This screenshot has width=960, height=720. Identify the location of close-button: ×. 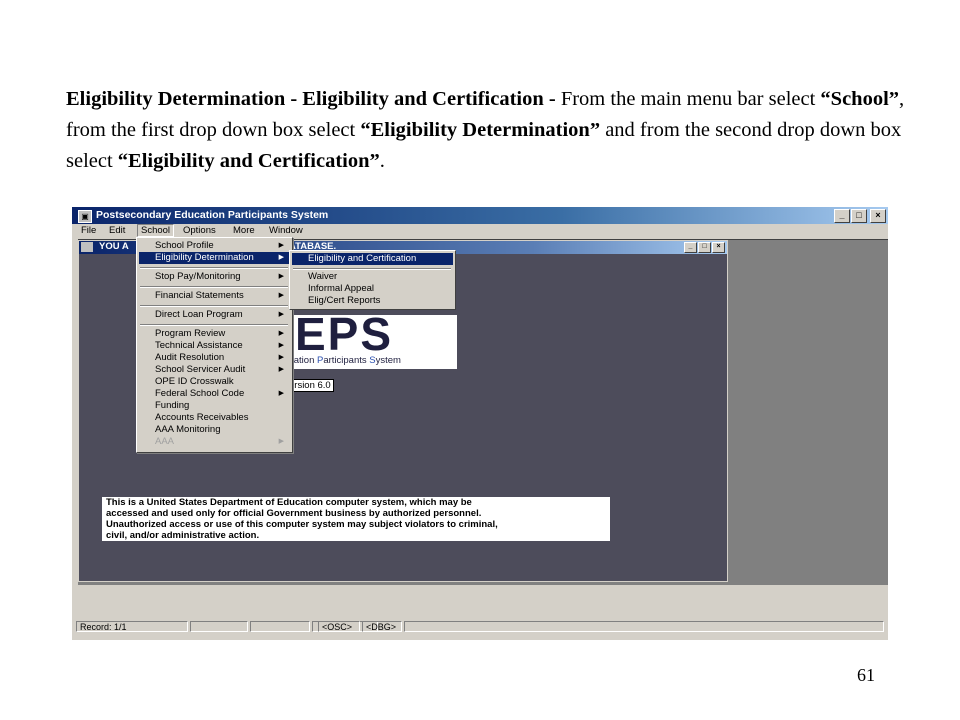
(878, 216).